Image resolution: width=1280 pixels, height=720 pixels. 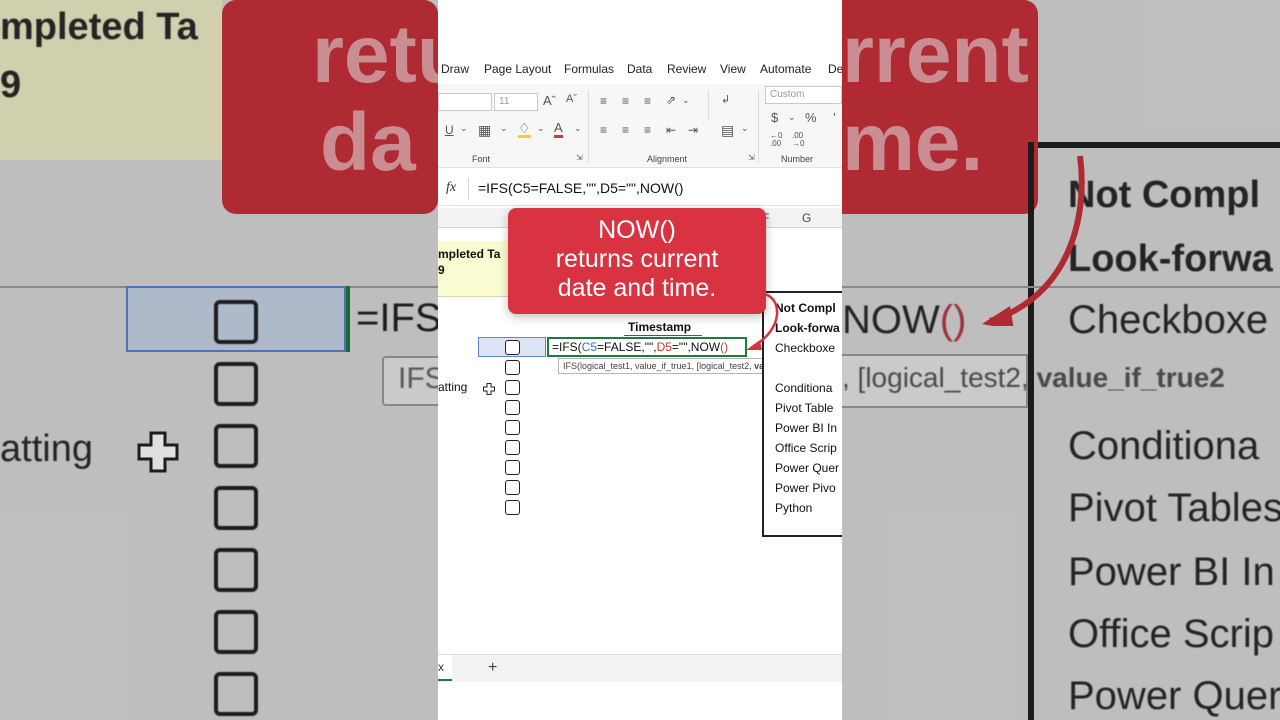 What do you see at coordinates (469, 254) in the screenshot?
I see `header-cell-text-1: mpleted Ta` at bounding box center [469, 254].